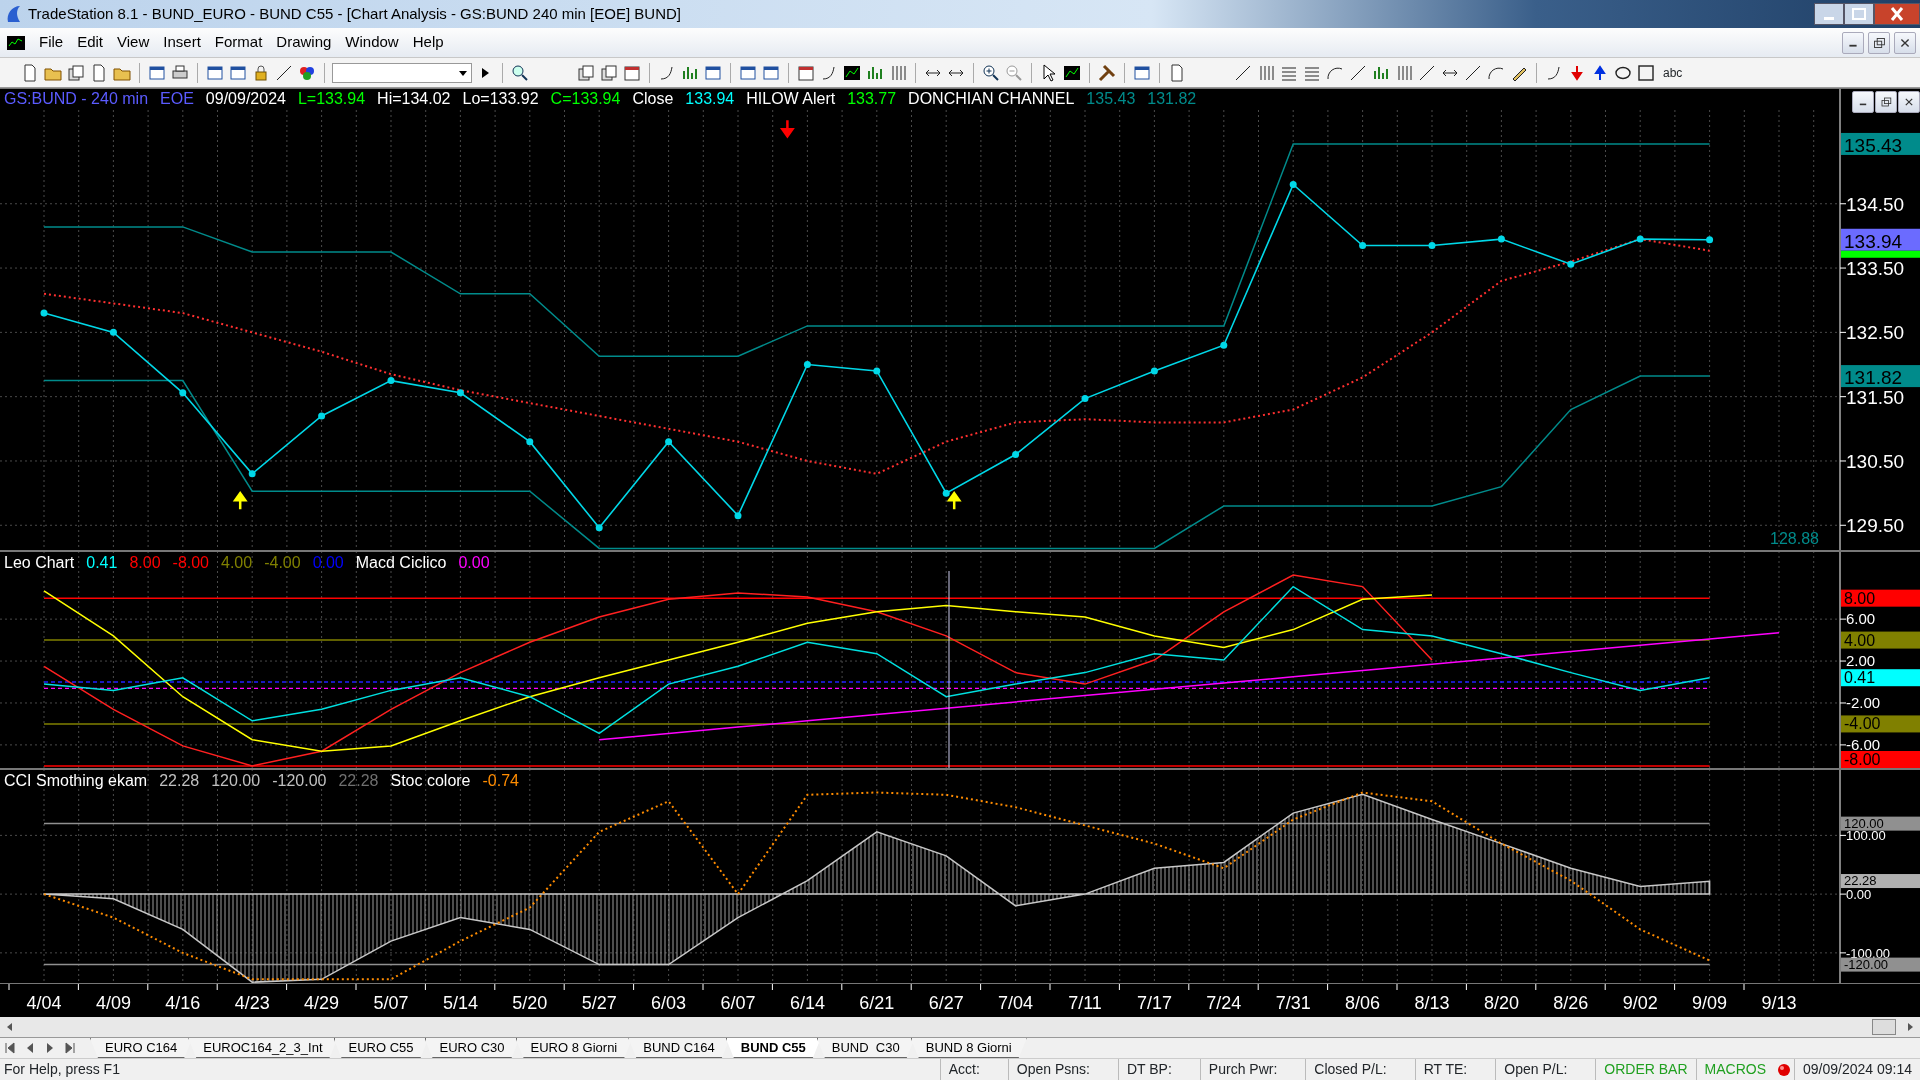 Image resolution: width=1920 pixels, height=1080 pixels. Describe the element at coordinates (238, 42) in the screenshot. I see `menu-item: Format` at that location.